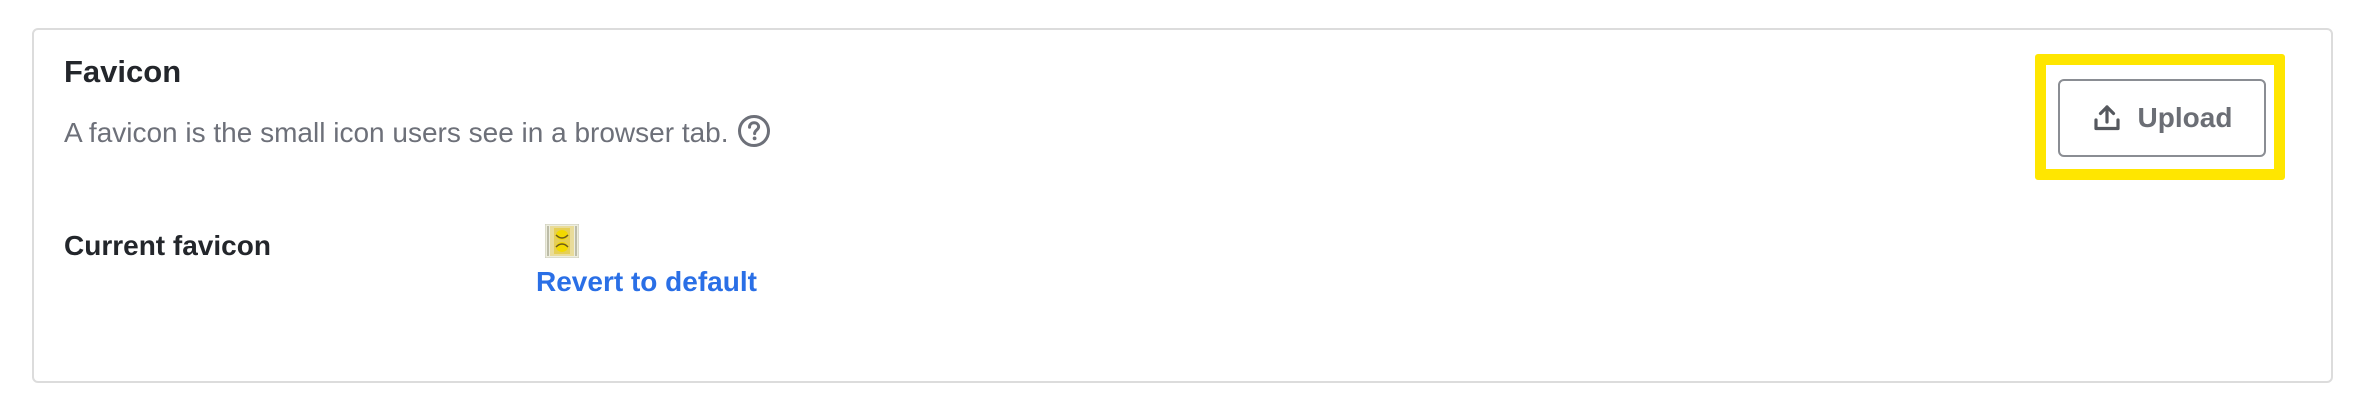 The width and height of the screenshot is (2353, 414). Describe the element at coordinates (2107, 118) in the screenshot. I see `upload-icon` at that location.